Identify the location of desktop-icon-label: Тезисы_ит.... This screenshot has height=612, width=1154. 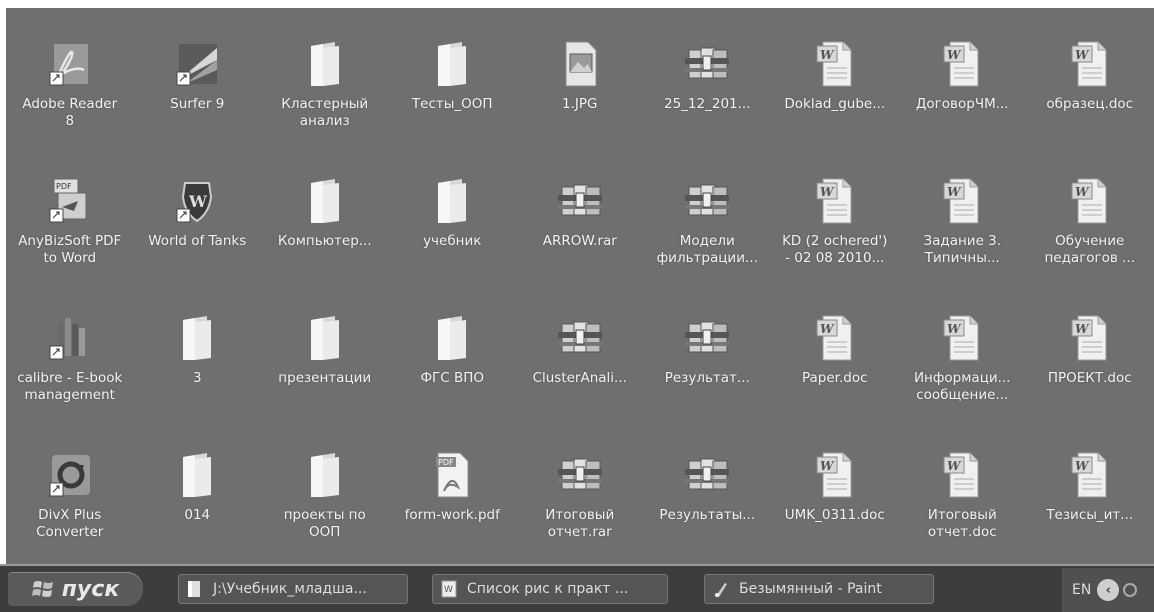
(1090, 515).